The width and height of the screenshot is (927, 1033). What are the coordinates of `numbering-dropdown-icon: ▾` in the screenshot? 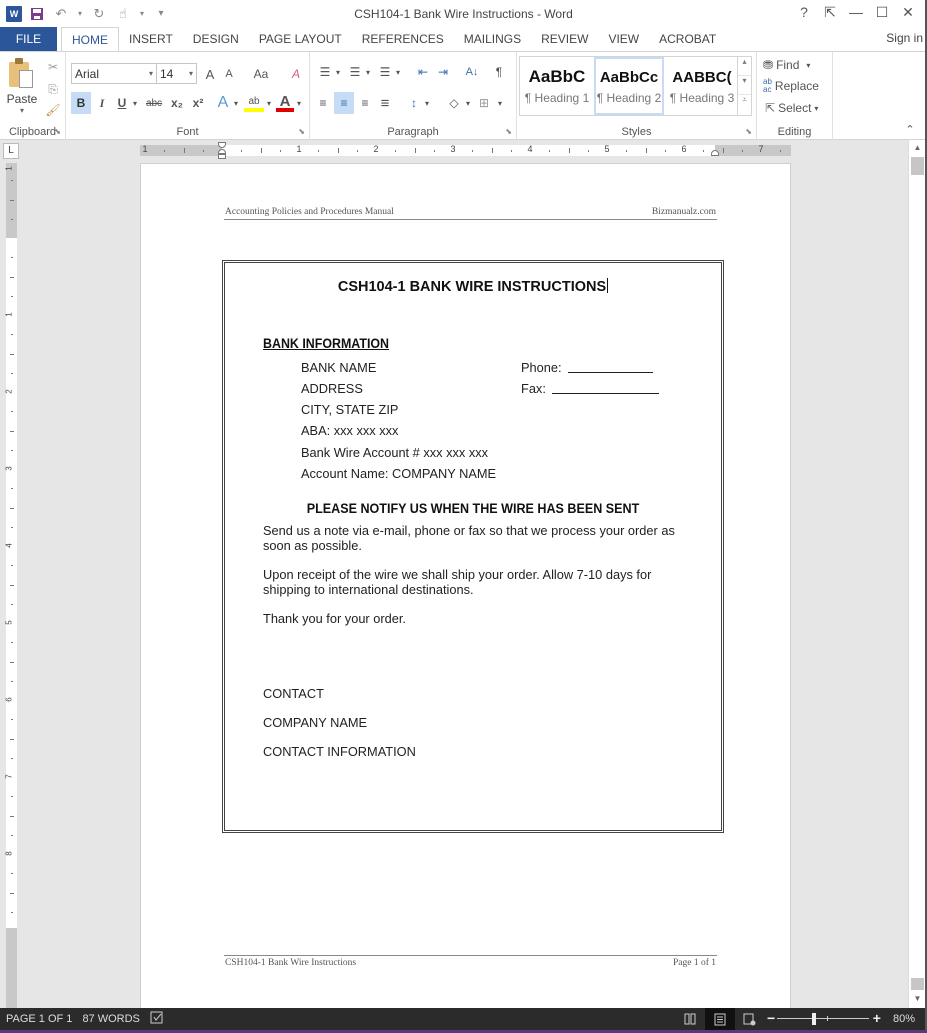 It's located at (368, 72).